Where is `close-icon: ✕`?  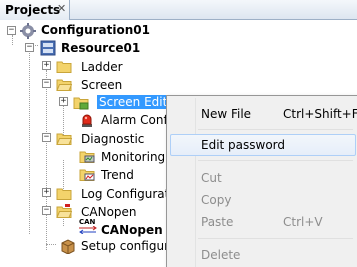
close-icon: ✕ is located at coordinates (61, 8).